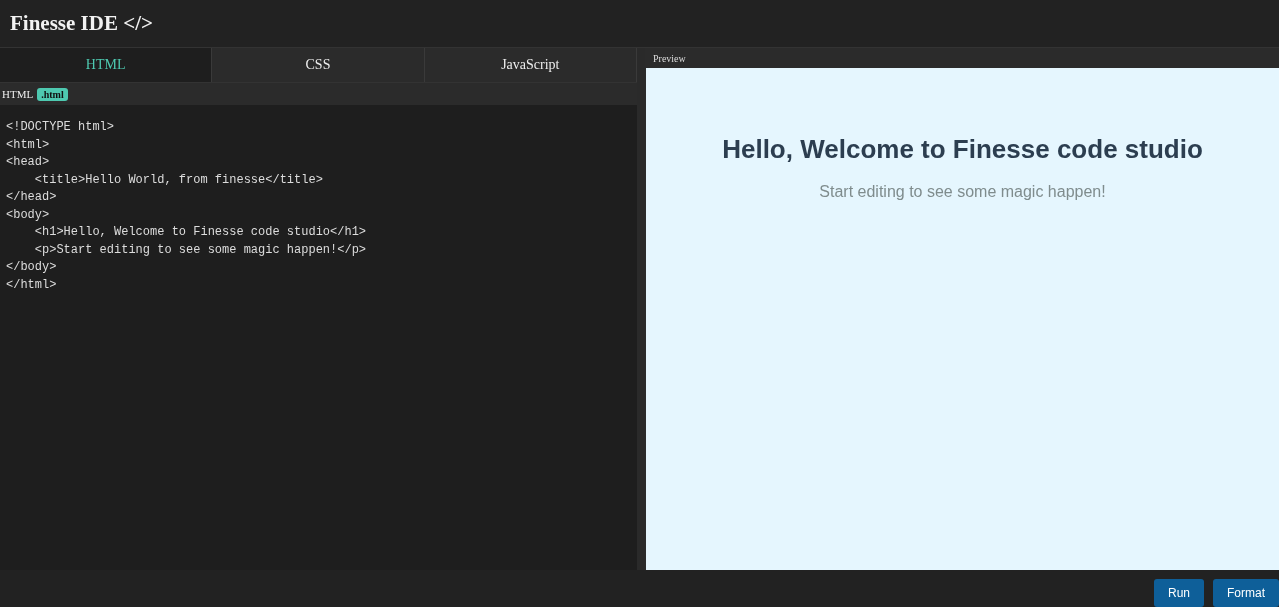 This screenshot has width=1279, height=607. I want to click on code-line: <body>, so click(28, 215).